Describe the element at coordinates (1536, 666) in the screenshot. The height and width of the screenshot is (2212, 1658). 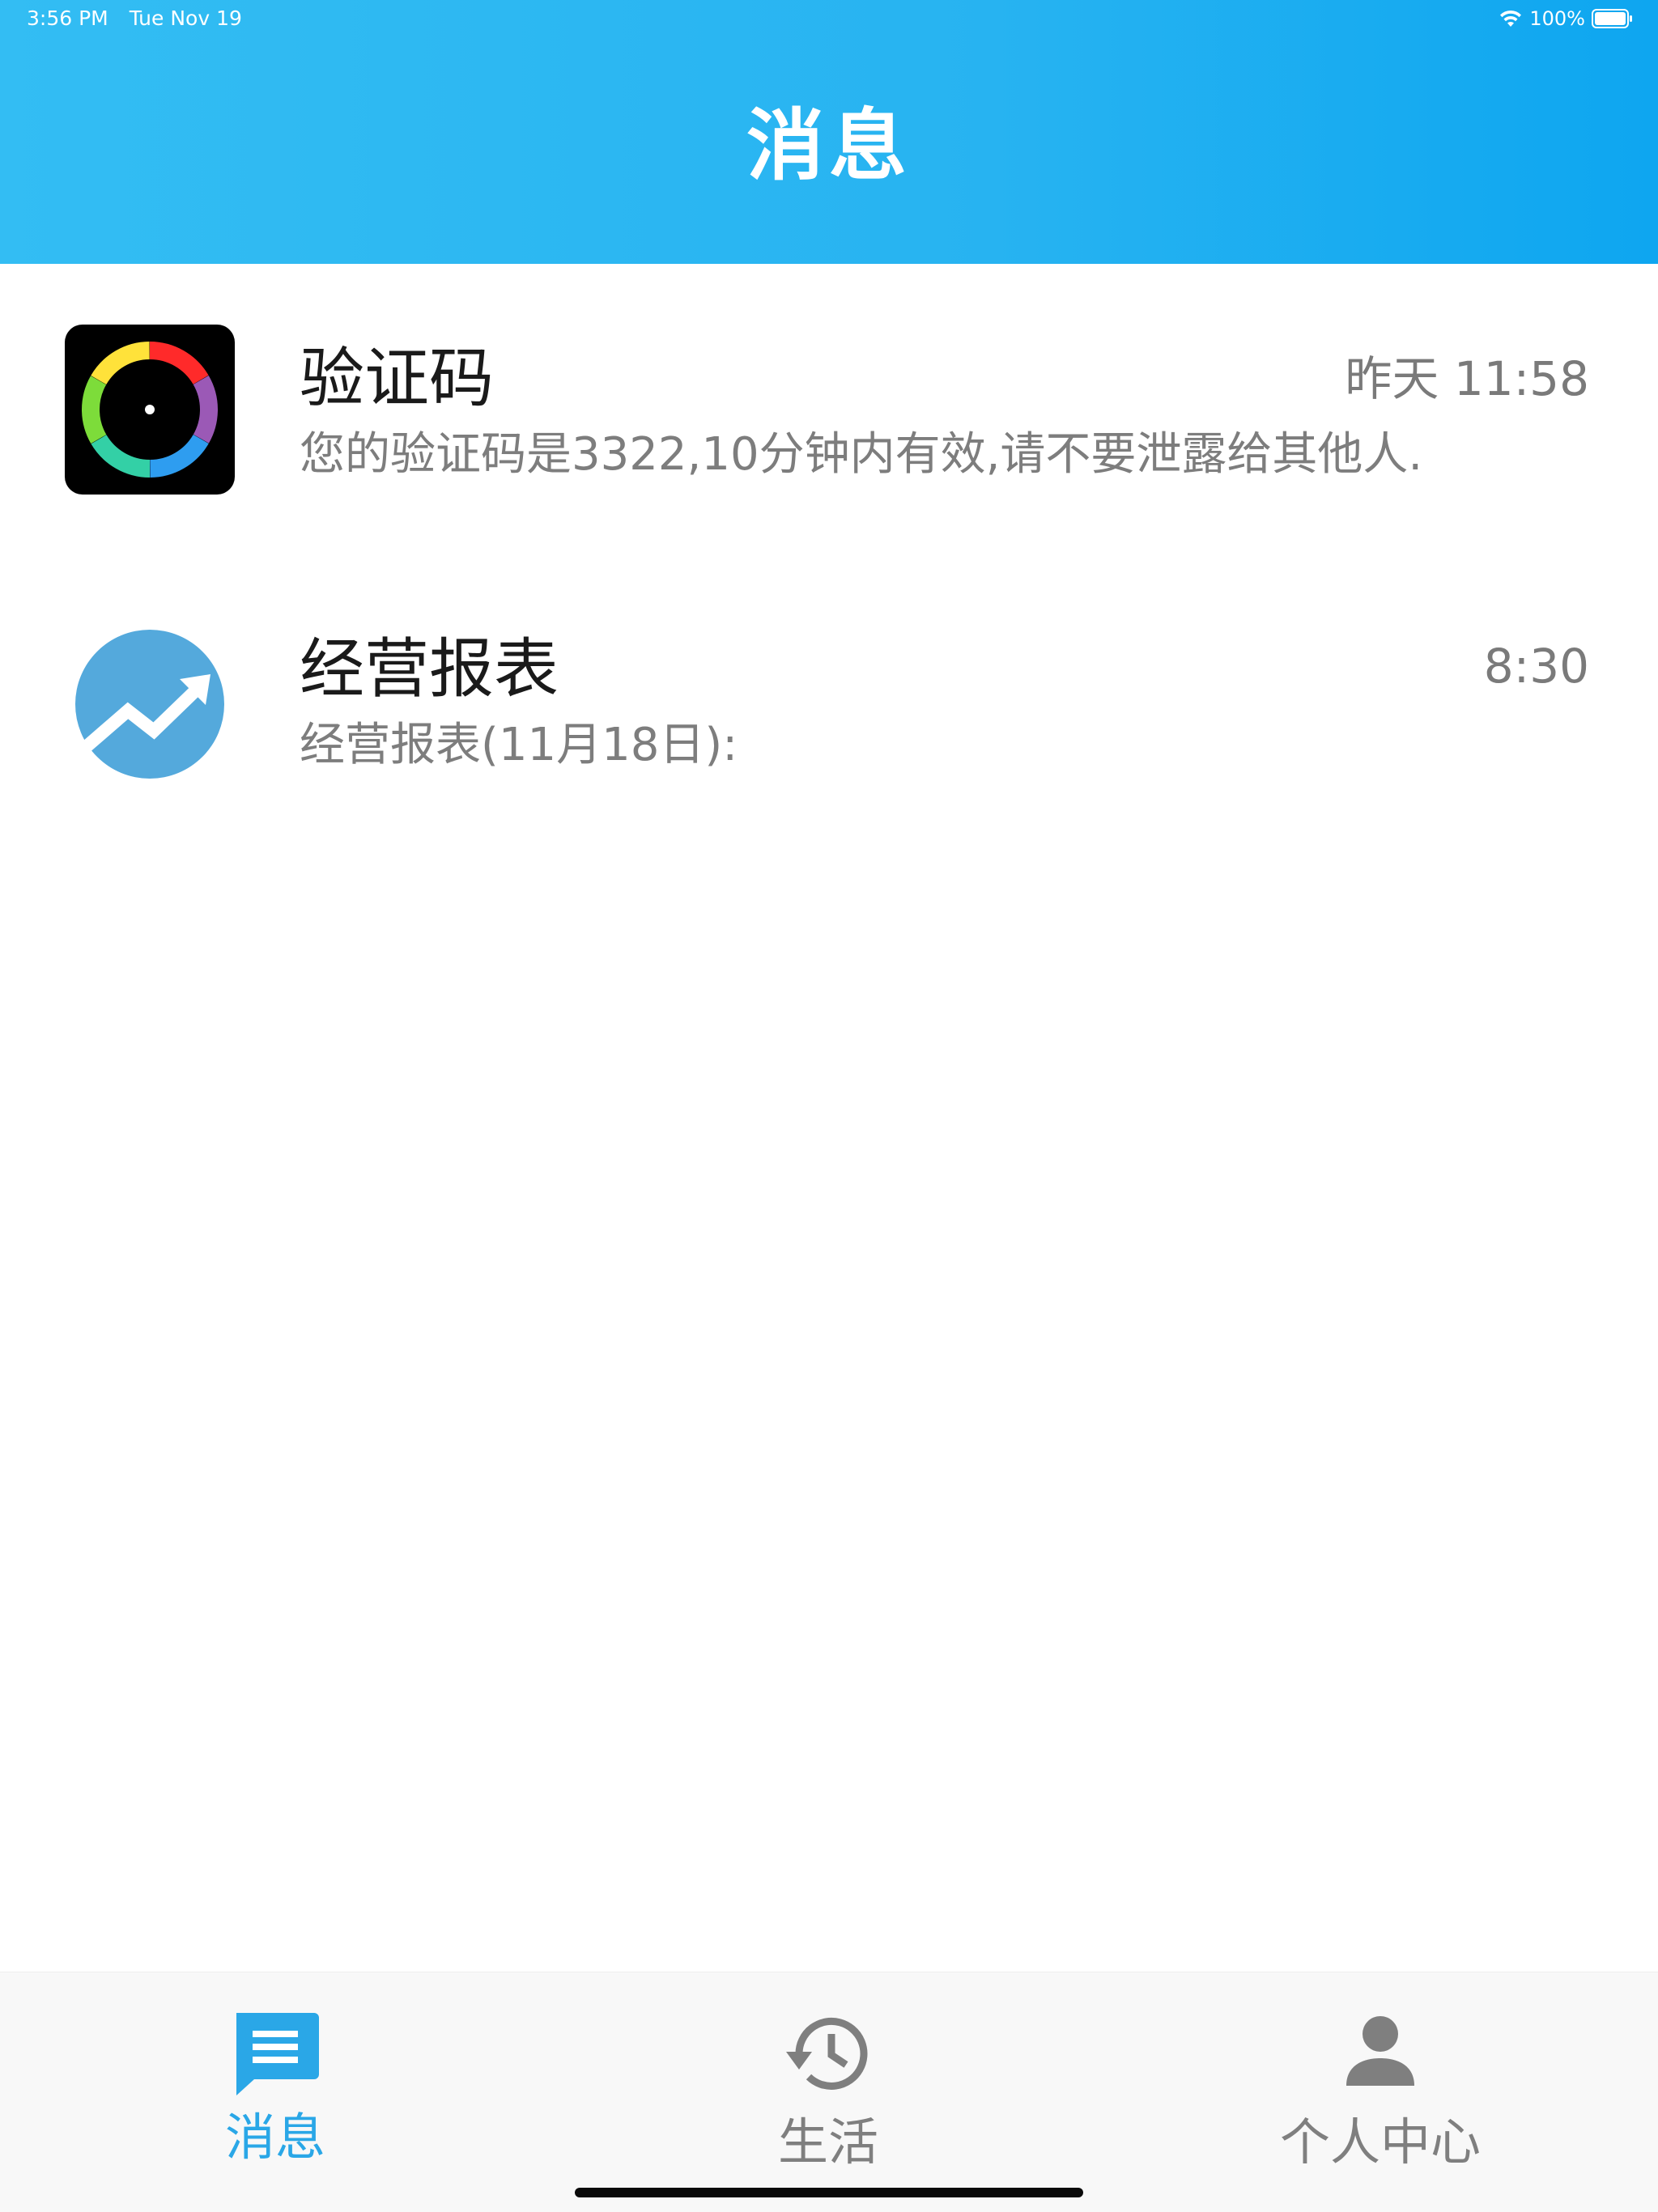
I see `message-time: 8:30` at that location.